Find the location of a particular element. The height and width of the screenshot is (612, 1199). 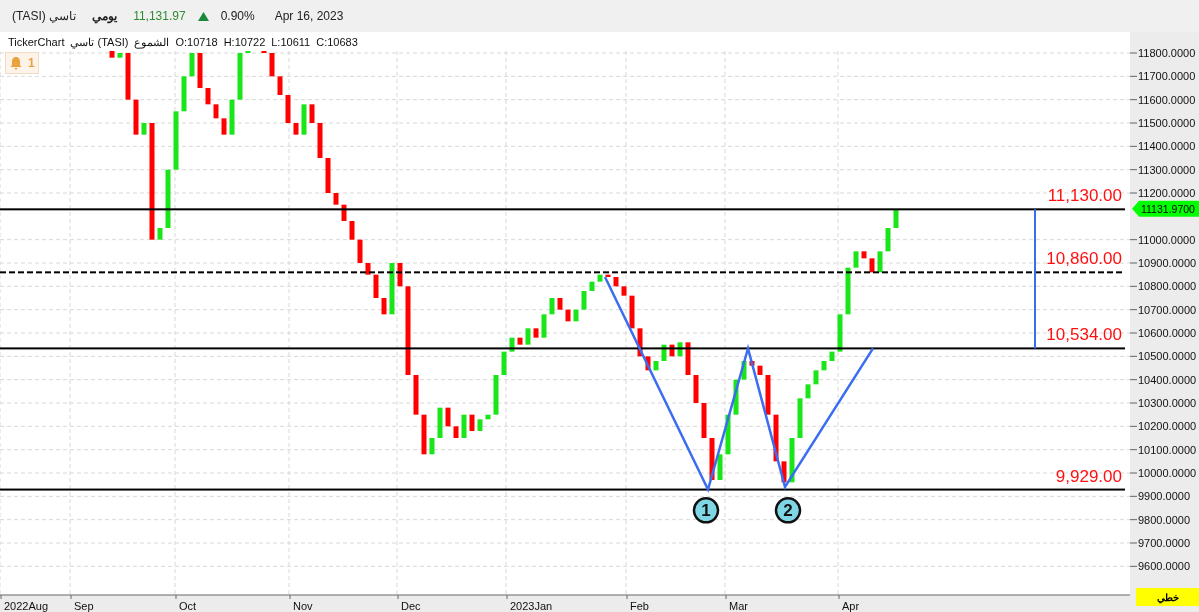

price-axis-label: 11300.0000 is located at coordinates (1167, 169).